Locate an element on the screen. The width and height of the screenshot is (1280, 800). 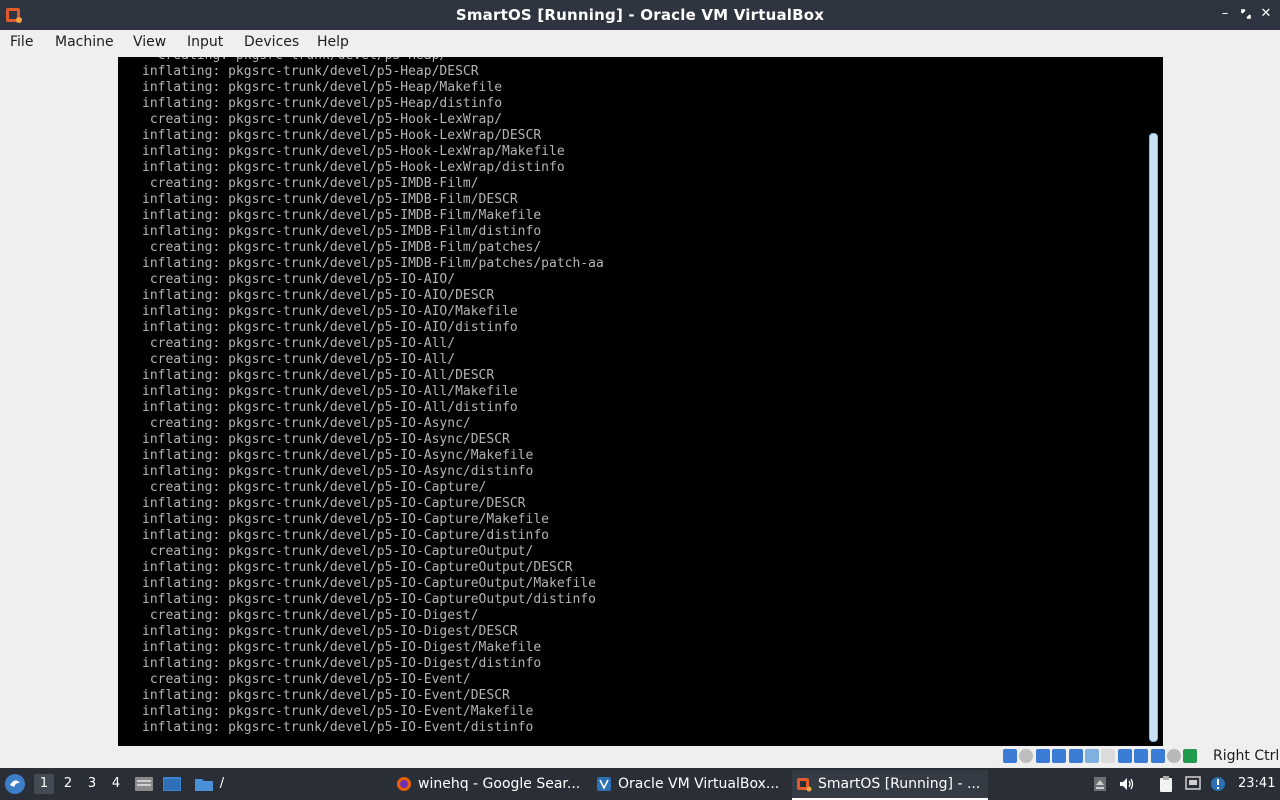
hard-disk-icon is located at coordinates (1010, 756).